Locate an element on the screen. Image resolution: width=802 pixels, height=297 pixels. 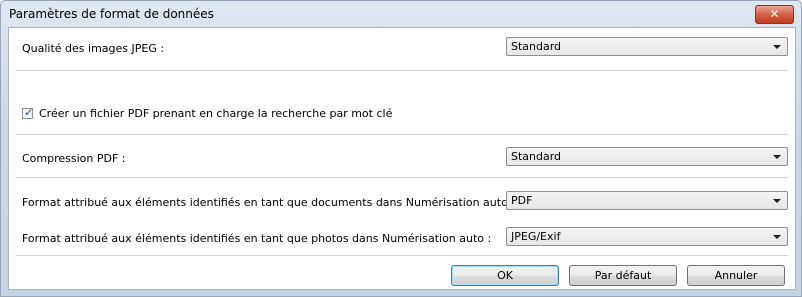
cancel-button: Annuler is located at coordinates (736, 275).